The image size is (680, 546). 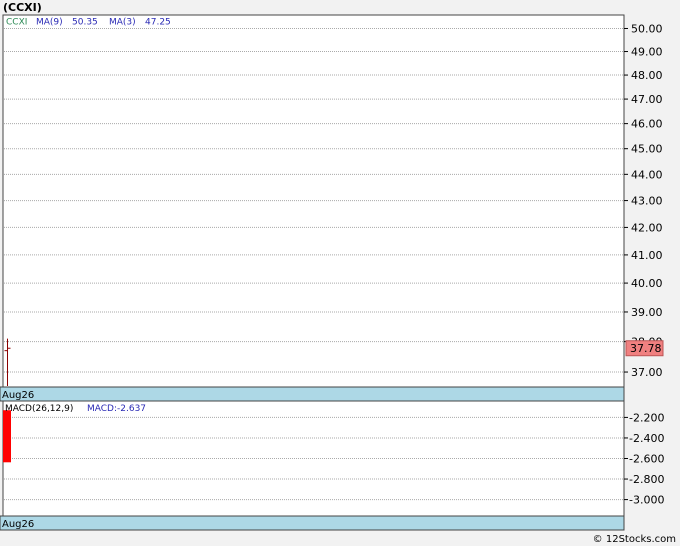 What do you see at coordinates (646, 500) in the screenshot?
I see `macd-tick-label: -3.000` at bounding box center [646, 500].